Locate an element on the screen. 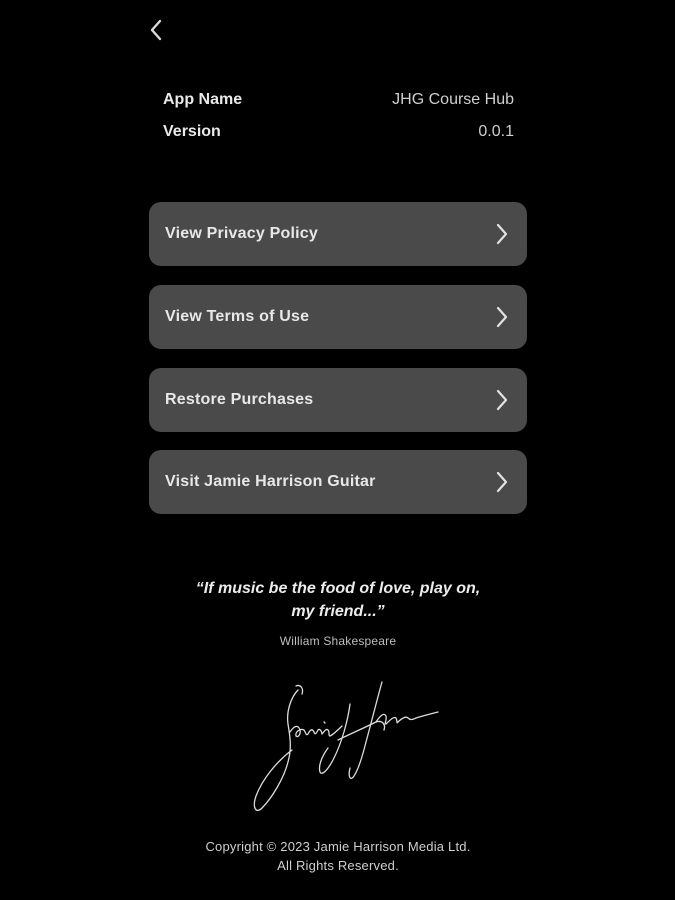 The width and height of the screenshot is (675, 900). copyright-line-2: All Rights Reserved. is located at coordinates (338, 865).